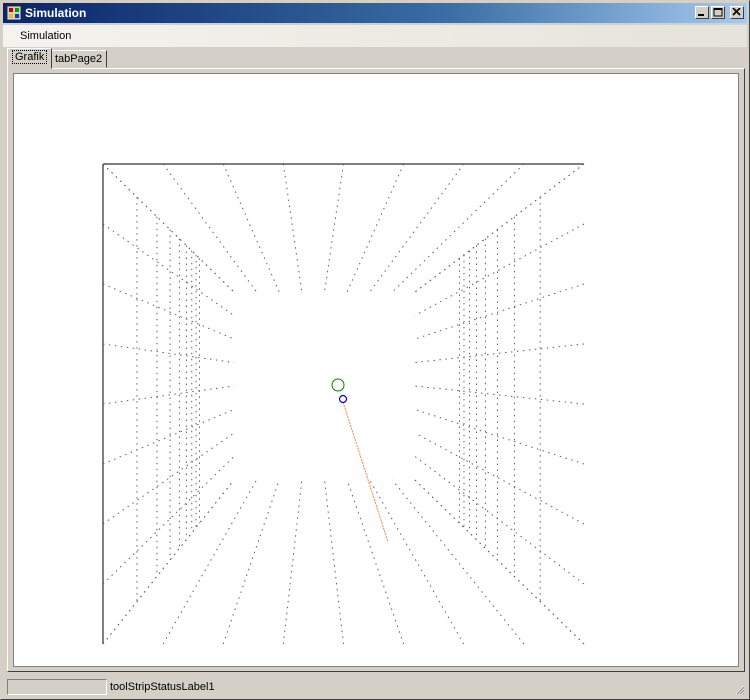  What do you see at coordinates (365, 472) in the screenshot?
I see `ball-trail` at bounding box center [365, 472].